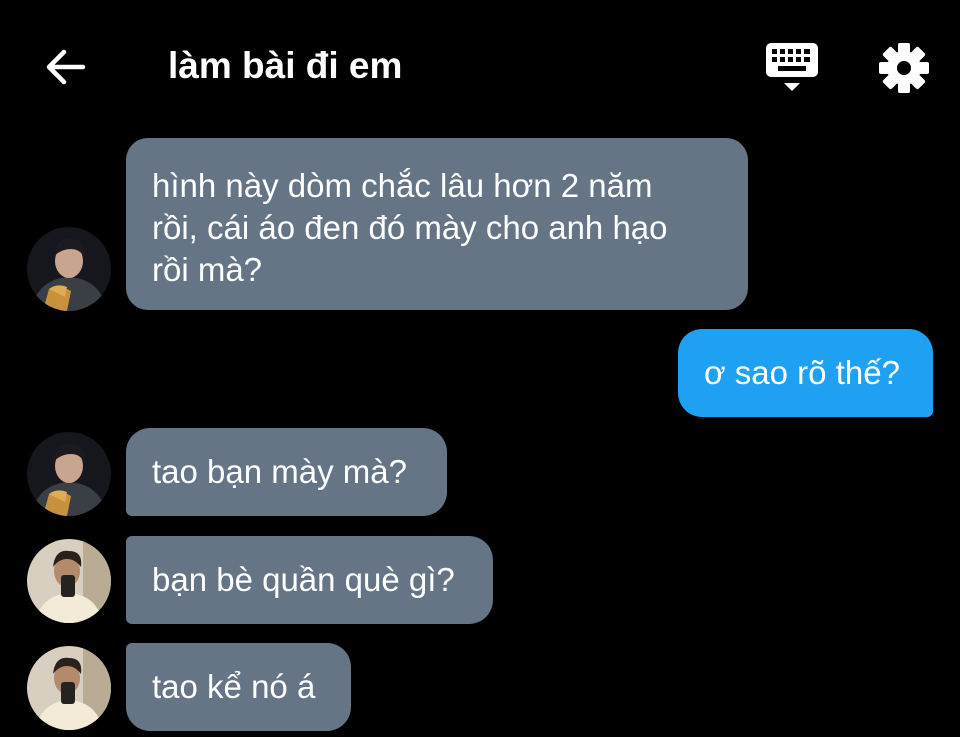 This screenshot has width=960, height=737. I want to click on message-text: bạn bè quần què gì?, so click(303, 579).